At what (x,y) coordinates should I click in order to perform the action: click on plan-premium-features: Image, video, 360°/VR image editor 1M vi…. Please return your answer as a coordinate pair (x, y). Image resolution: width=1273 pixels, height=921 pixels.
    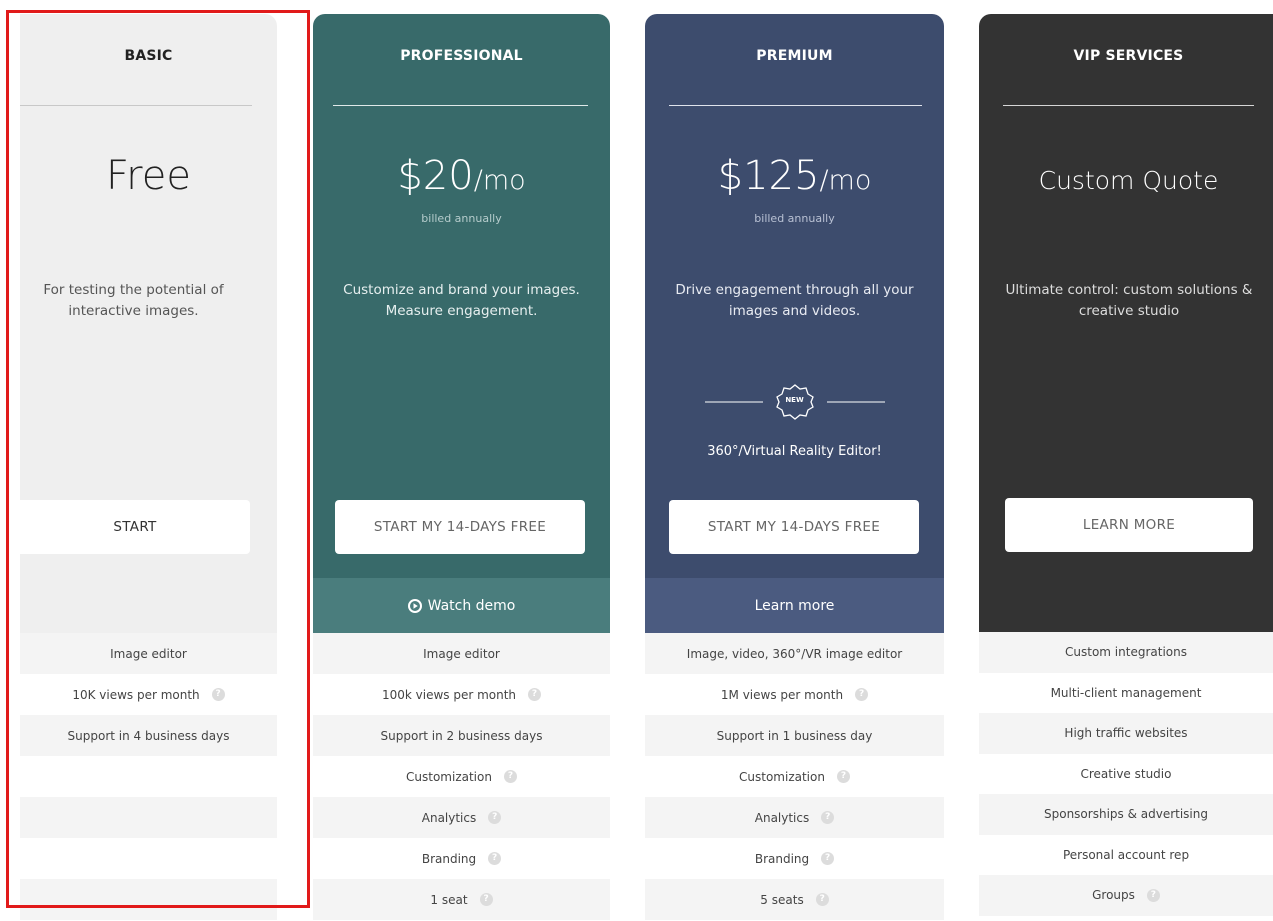
    Looking at the image, I should click on (794, 776).